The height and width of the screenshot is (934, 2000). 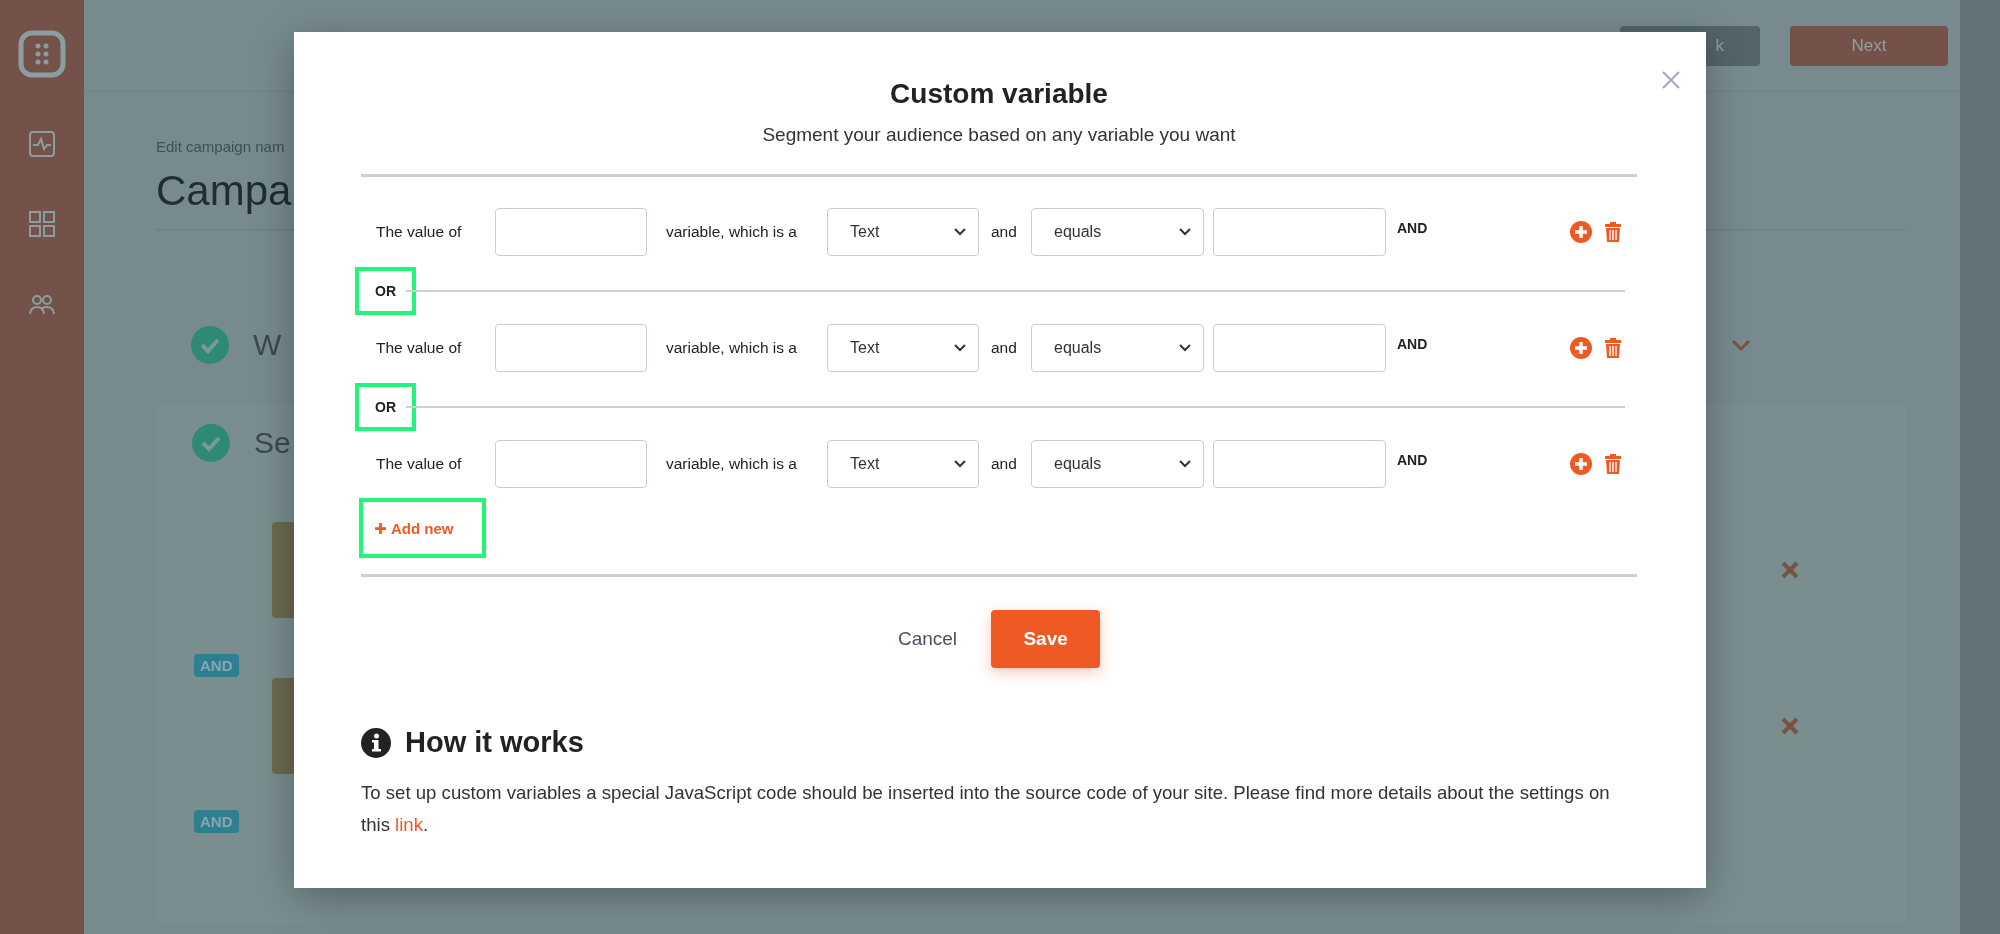 What do you see at coordinates (999, 135) in the screenshot?
I see `modal-subtitle: Segment your audience based on any variable you want` at bounding box center [999, 135].